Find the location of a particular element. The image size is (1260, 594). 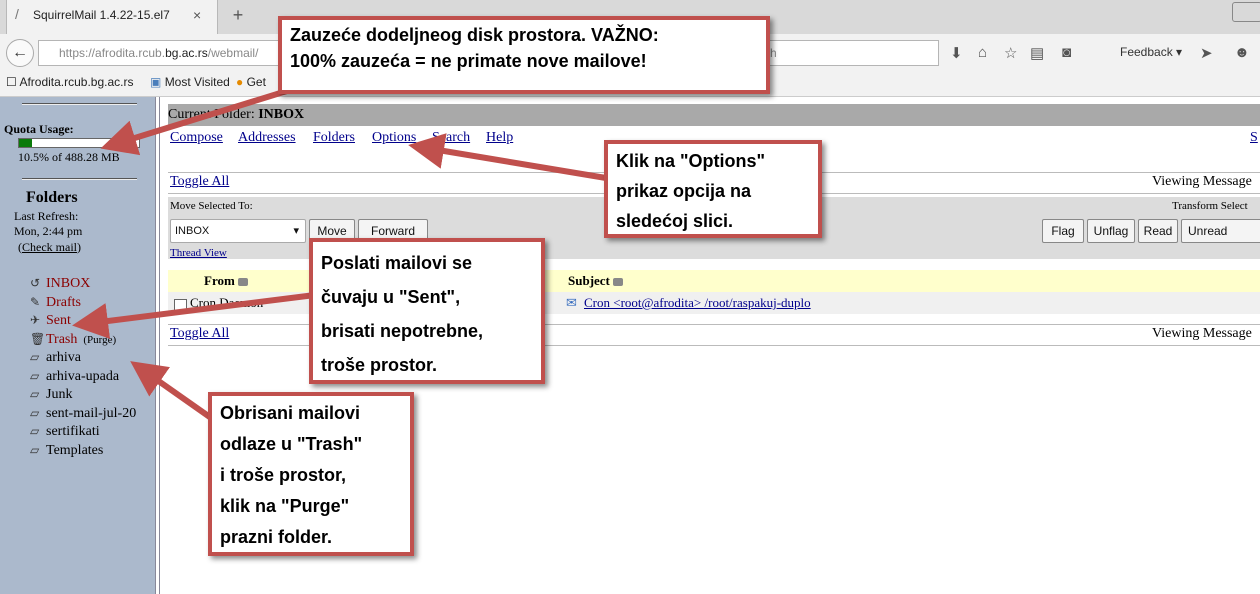

callout-line: Poslati mailovi se is located at coordinates (397, 263).